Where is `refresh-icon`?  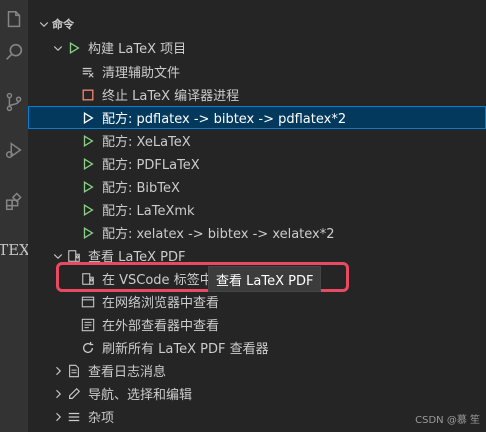
refresh-icon is located at coordinates (88, 348).